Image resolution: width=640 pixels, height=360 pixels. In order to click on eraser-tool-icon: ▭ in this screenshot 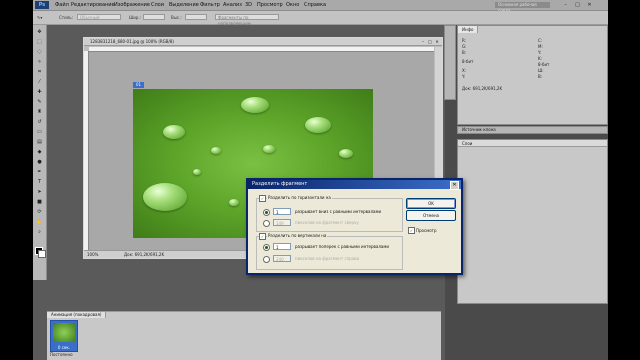, I will do `click(39, 132)`.